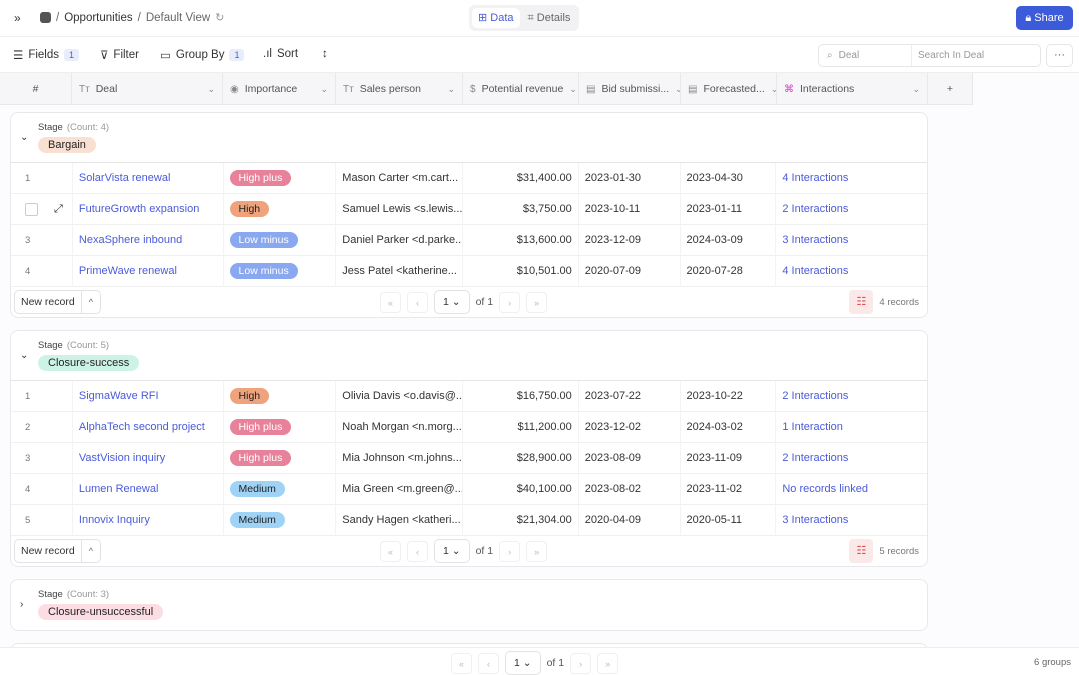  Describe the element at coordinates (119, 55) in the screenshot. I see `filter-button: ⊽ Filter` at that location.